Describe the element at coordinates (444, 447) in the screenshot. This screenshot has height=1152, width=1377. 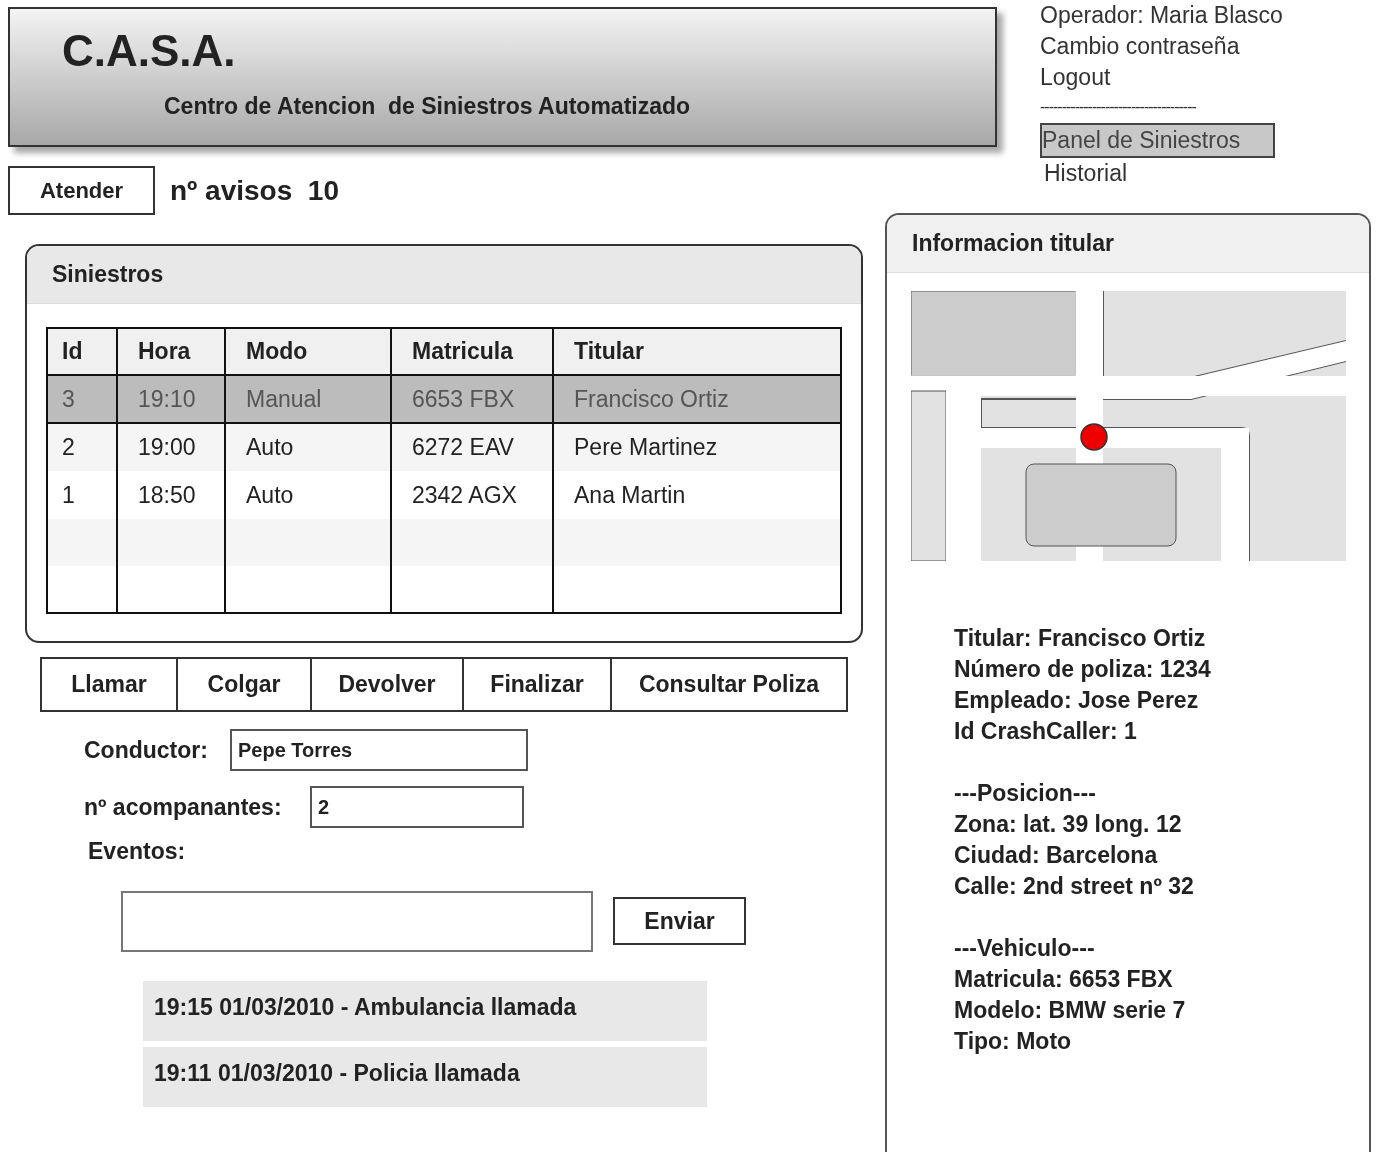
I see `table-row: 2 19:00 Auto 6272 EAV Pere Martinez` at that location.